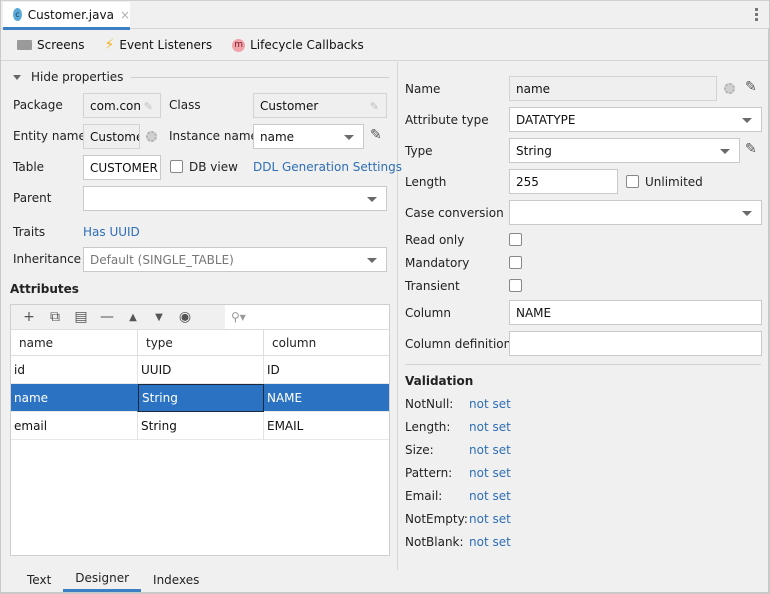 This screenshot has width=770, height=594. I want to click on type-select: String, so click(624, 150).